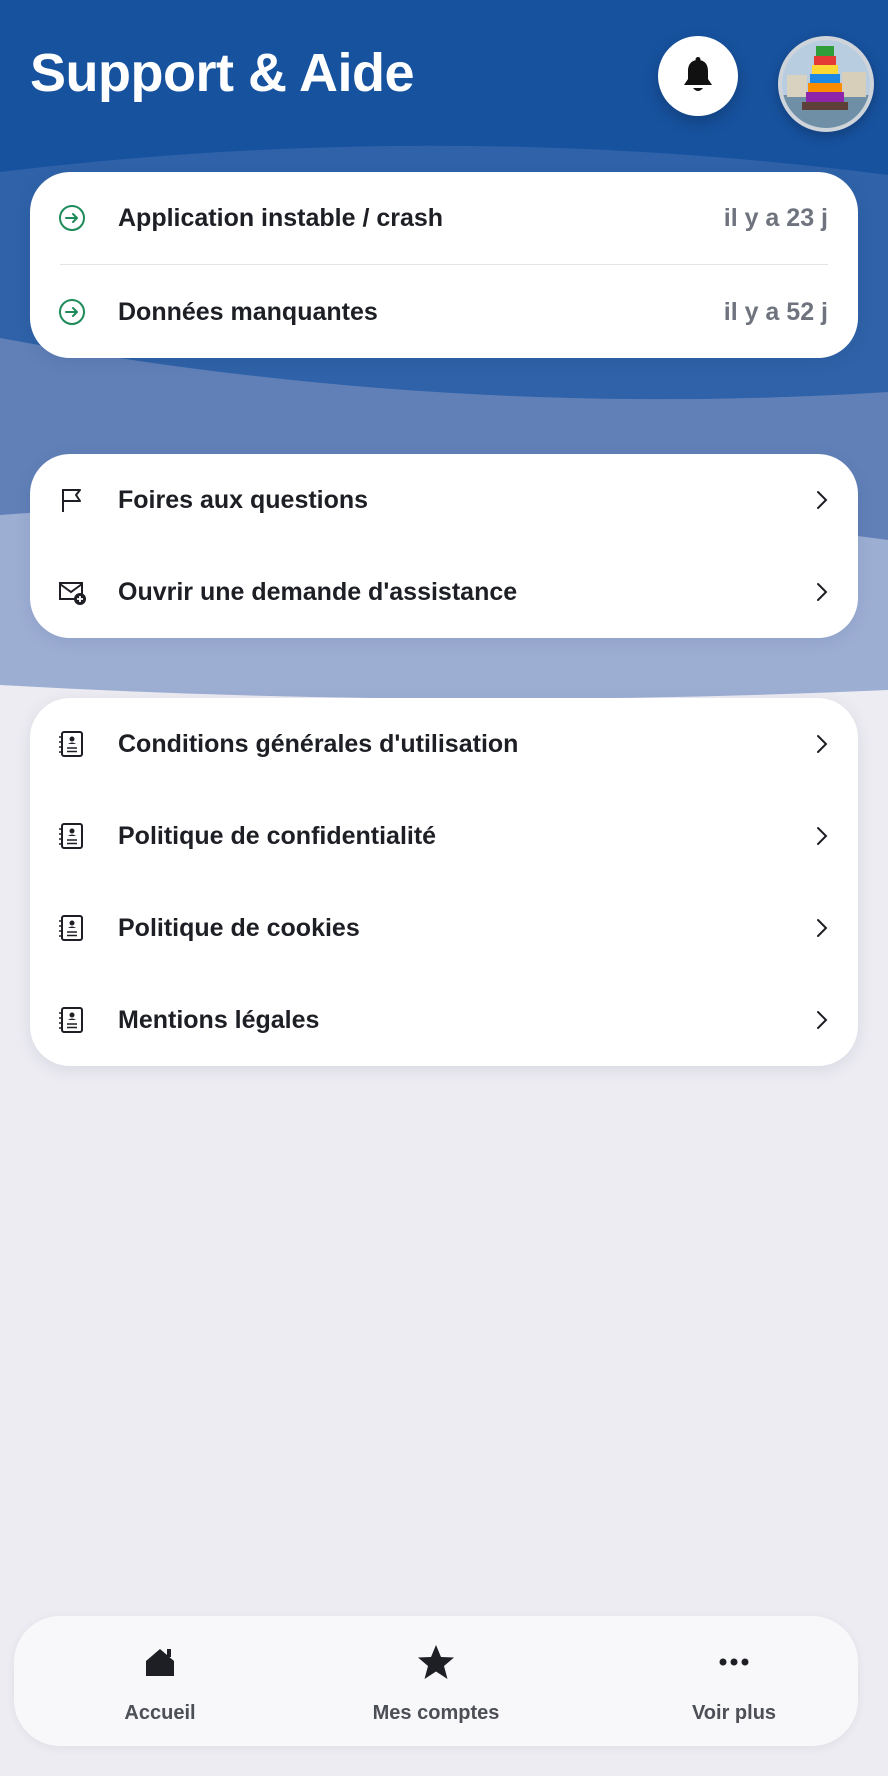  Describe the element at coordinates (160, 1681) in the screenshot. I see `nav-tab-home: Accueil` at that location.